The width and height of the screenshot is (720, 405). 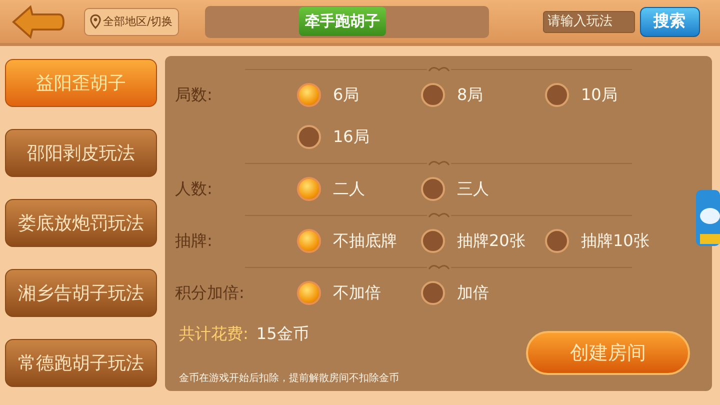 I want to click on option-label: 加倍, so click(x=473, y=293).